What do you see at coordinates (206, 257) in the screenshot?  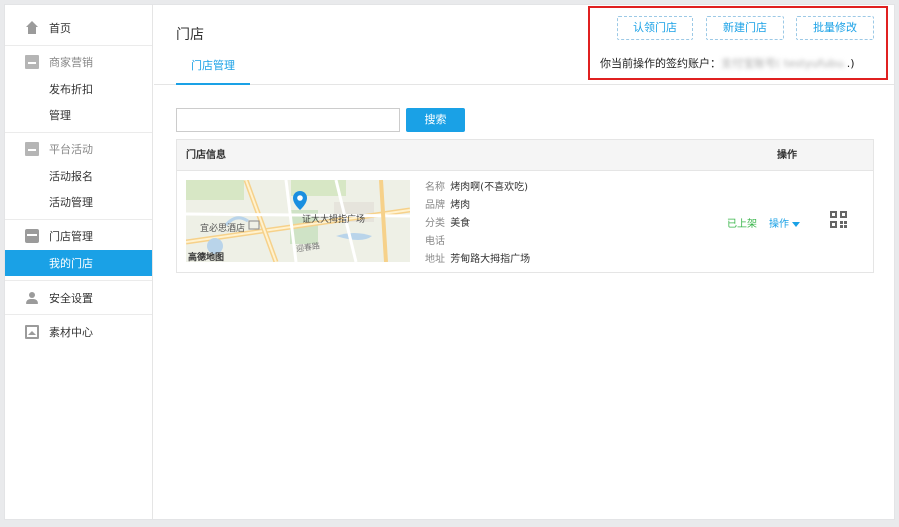 I see `map-brand-label: 高德地图` at bounding box center [206, 257].